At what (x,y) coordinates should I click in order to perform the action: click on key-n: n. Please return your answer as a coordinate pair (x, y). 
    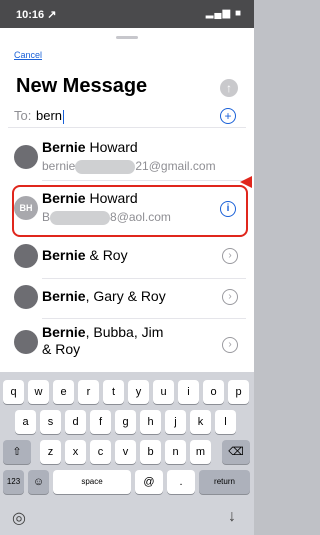
    Looking at the image, I should click on (175, 452).